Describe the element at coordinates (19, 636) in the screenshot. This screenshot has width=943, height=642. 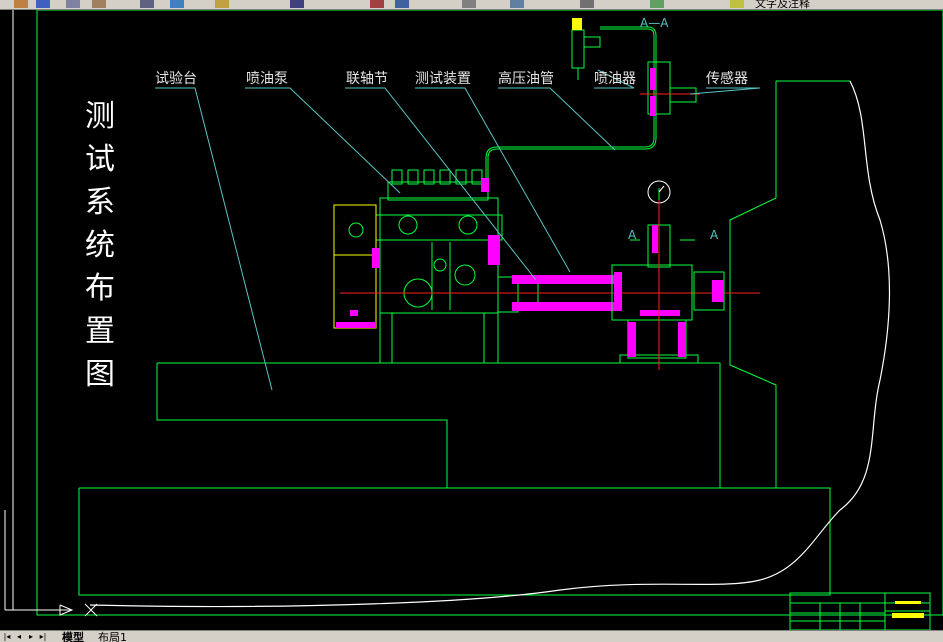
I see `prev-tab-icon: ◂` at that location.